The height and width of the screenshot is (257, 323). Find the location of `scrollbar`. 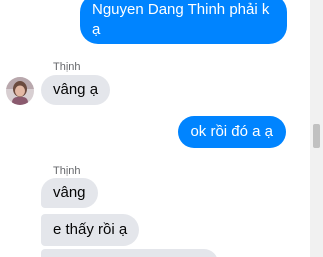

scrollbar is located at coordinates (316, 128).